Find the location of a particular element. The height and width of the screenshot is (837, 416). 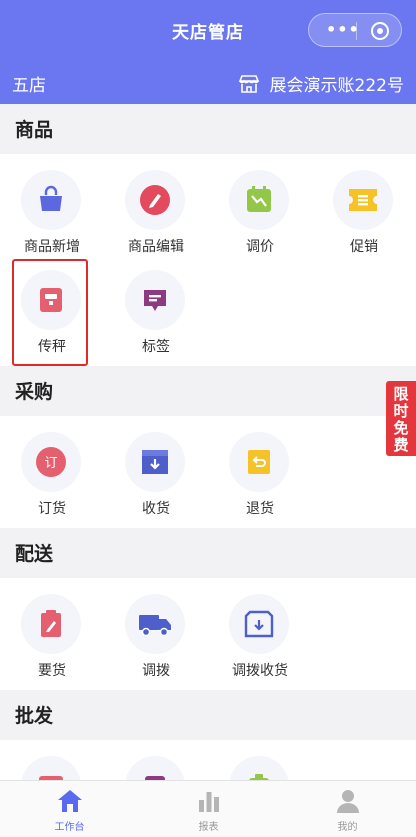

menu-item-label: 商品新增 is located at coordinates (52, 247).